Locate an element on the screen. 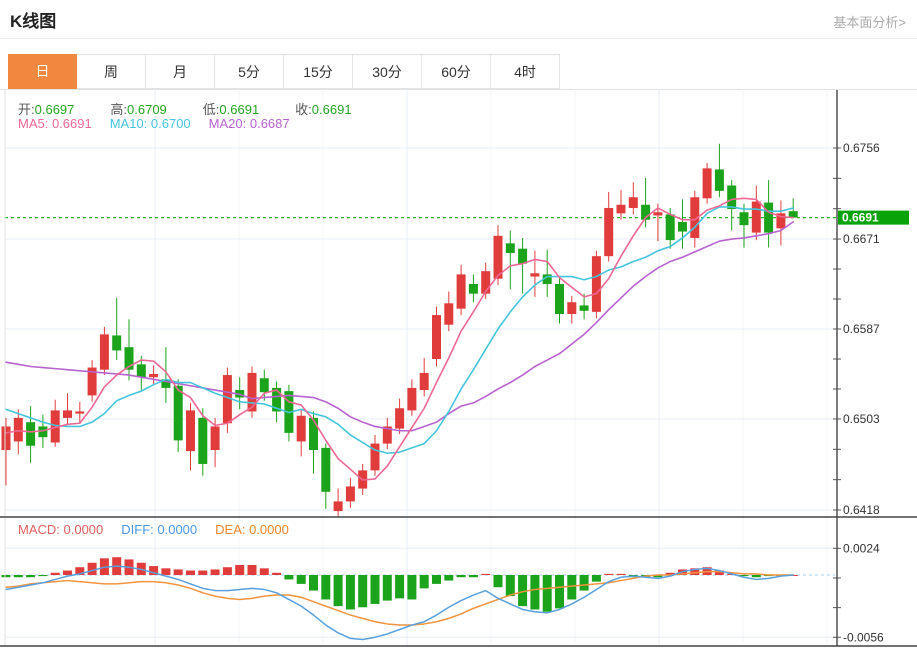  interval-tabbar: 日周月 5分 15分 30分 60分 4时 is located at coordinates (284, 71).